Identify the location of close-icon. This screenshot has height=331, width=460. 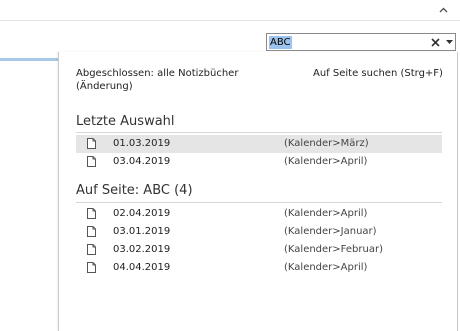
(435, 42).